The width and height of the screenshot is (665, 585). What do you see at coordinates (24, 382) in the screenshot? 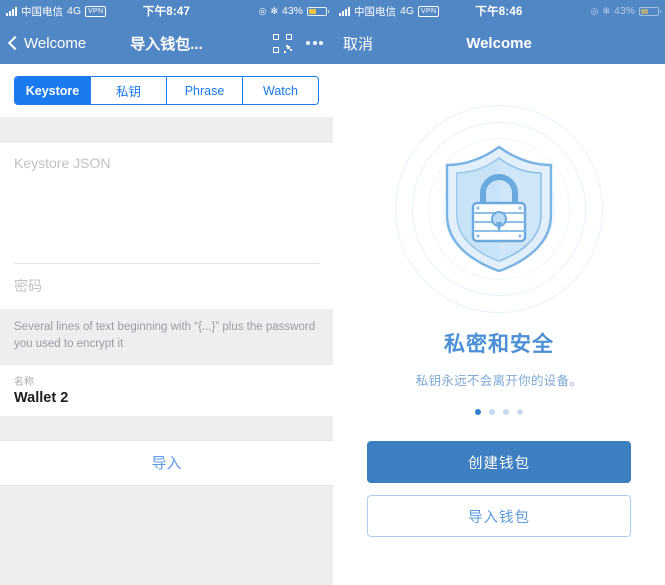
I see `wallet-name-label: 名称` at bounding box center [24, 382].